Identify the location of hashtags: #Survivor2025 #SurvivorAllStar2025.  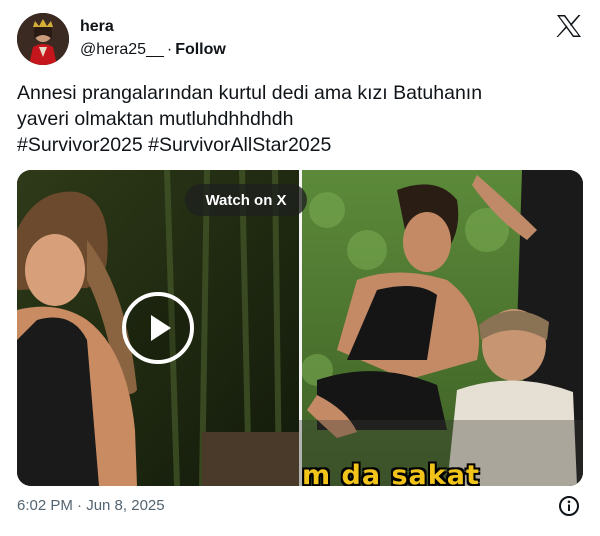
(300, 145).